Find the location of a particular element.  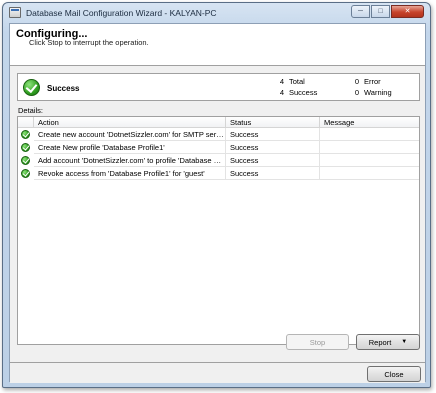

warning-count: 0 is located at coordinates (356, 92).